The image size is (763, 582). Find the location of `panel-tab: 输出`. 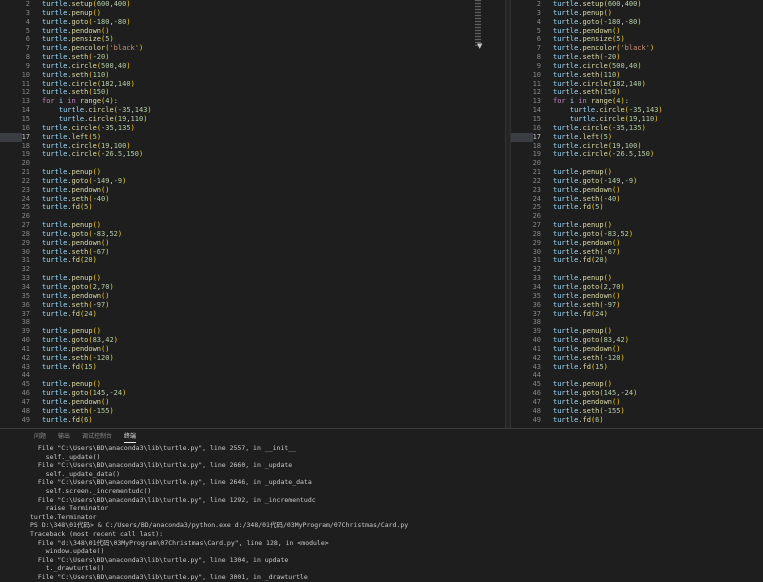

panel-tab: 输出 is located at coordinates (64, 435).